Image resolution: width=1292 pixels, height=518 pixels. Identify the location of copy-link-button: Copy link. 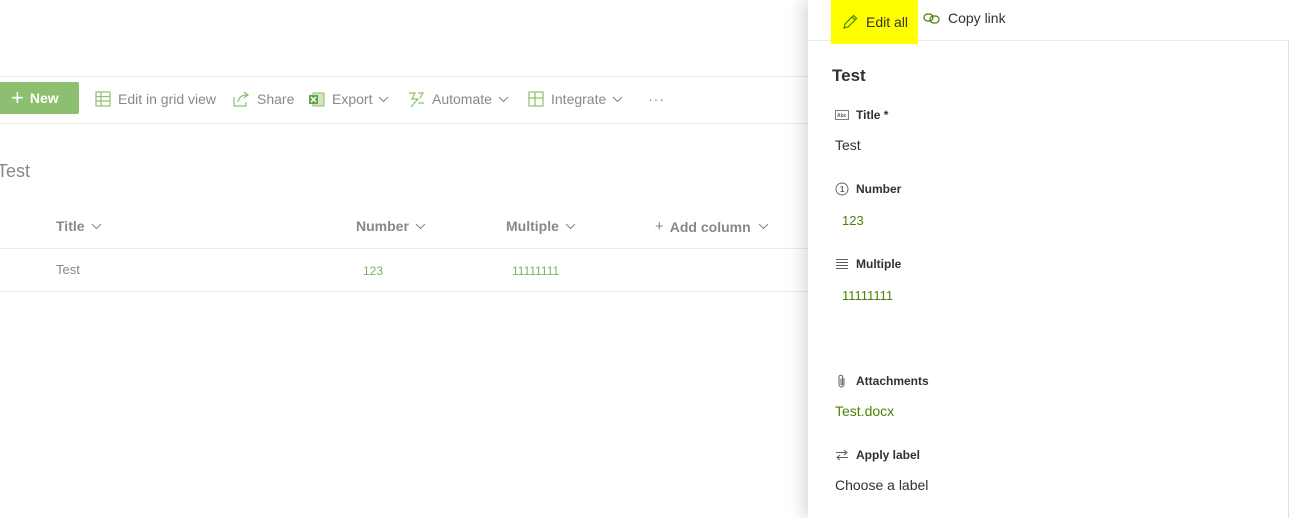
(964, 18).